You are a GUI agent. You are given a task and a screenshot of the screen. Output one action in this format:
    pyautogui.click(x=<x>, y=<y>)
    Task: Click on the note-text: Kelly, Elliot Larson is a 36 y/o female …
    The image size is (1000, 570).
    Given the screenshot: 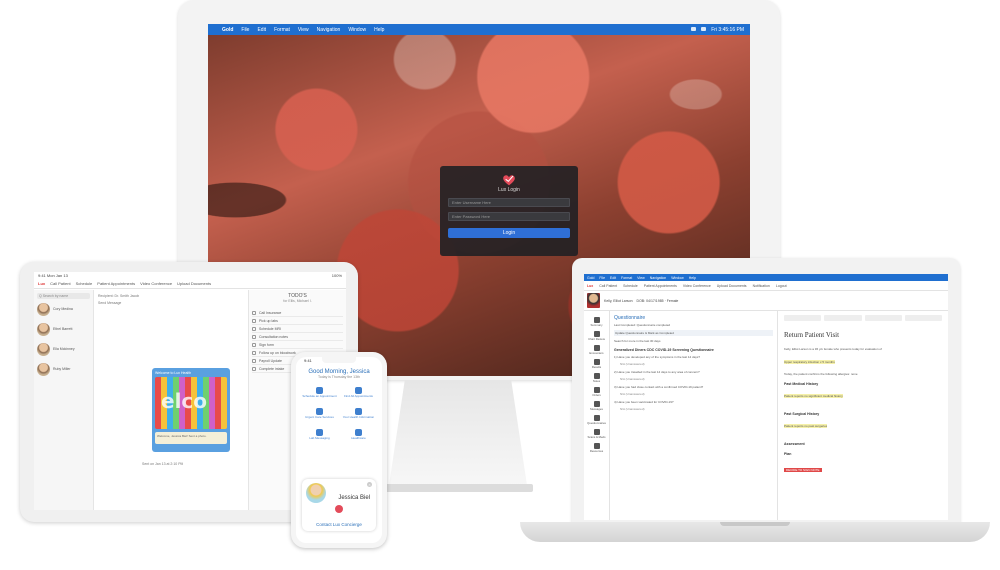 What is the action you would take?
    pyautogui.click(x=833, y=349)
    